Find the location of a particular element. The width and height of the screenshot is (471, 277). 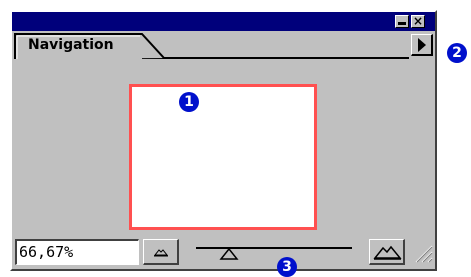

callout-2: 2 is located at coordinates (457, 53).